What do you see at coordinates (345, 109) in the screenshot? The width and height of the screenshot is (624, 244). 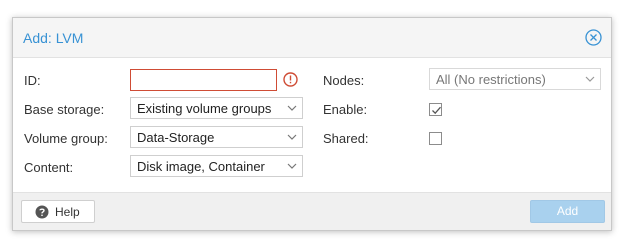 I see `enable-label: Enable:` at bounding box center [345, 109].